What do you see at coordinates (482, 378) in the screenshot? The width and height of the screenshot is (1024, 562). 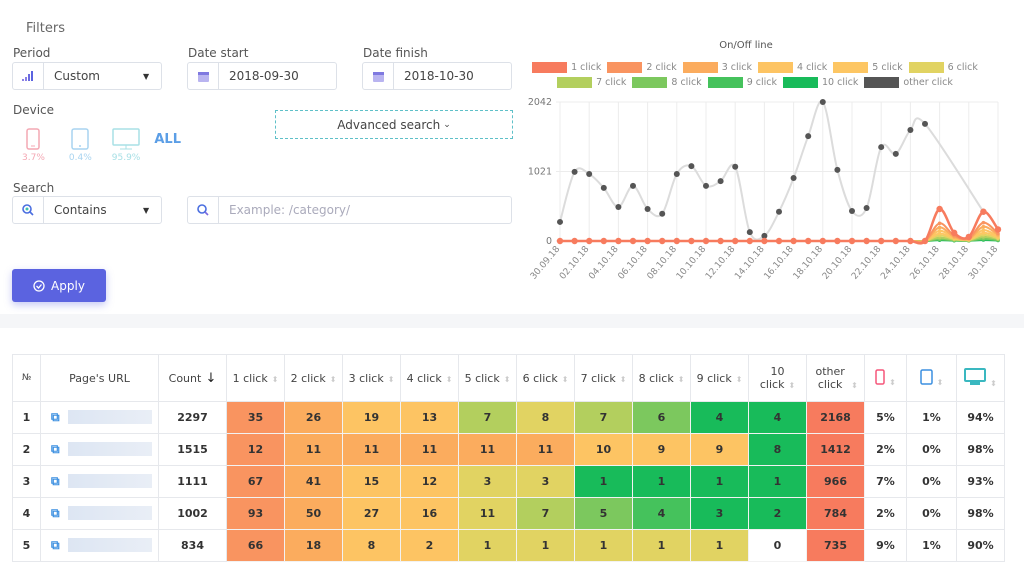 I see `column-header-label: 5 click` at bounding box center [482, 378].